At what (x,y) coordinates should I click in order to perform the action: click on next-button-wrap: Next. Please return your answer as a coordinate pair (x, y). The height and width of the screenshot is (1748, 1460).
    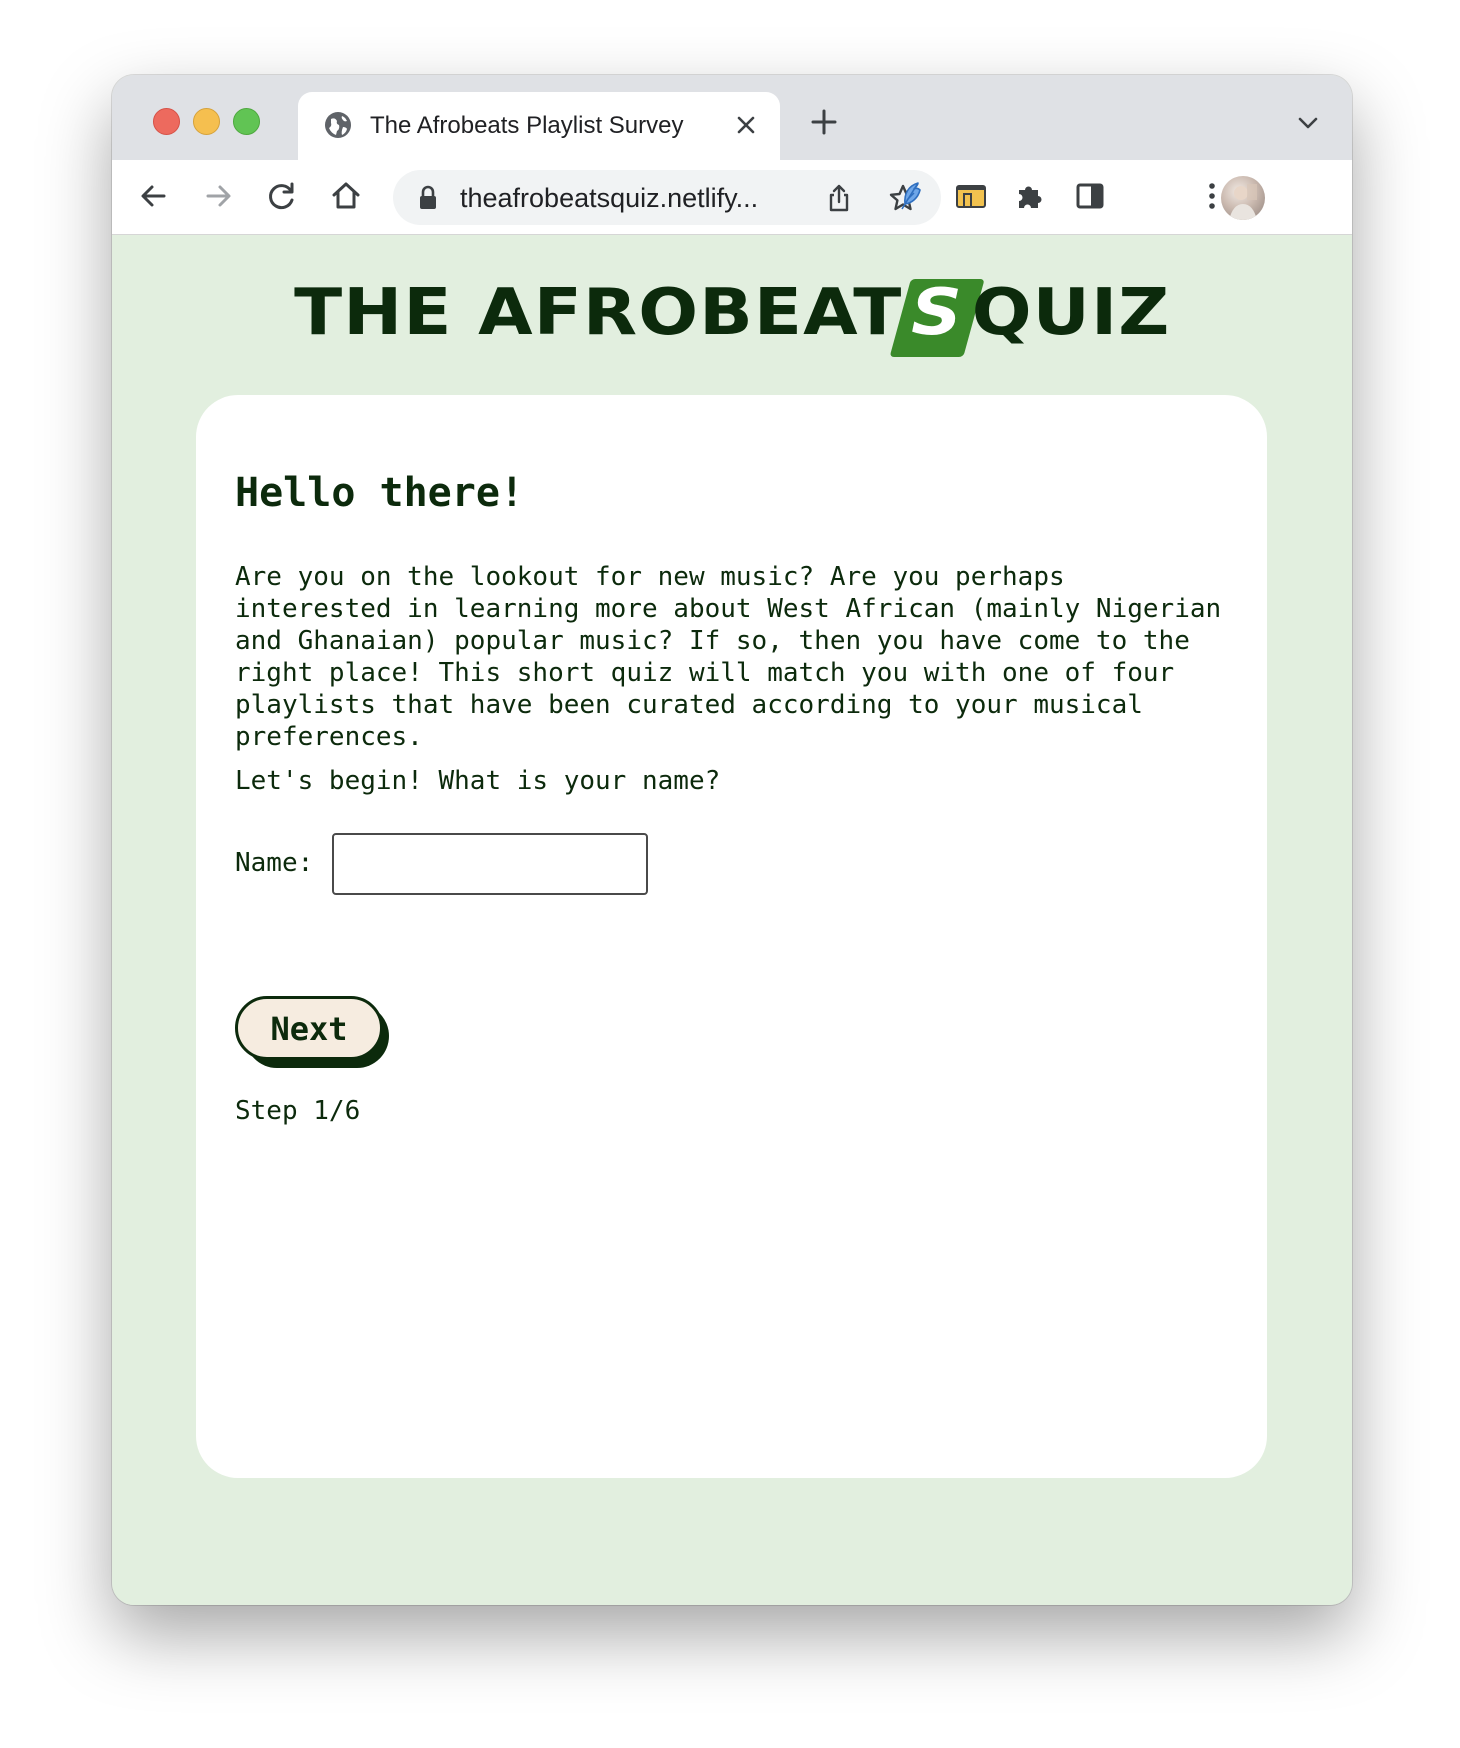
    Looking at the image, I should click on (313, 1032).